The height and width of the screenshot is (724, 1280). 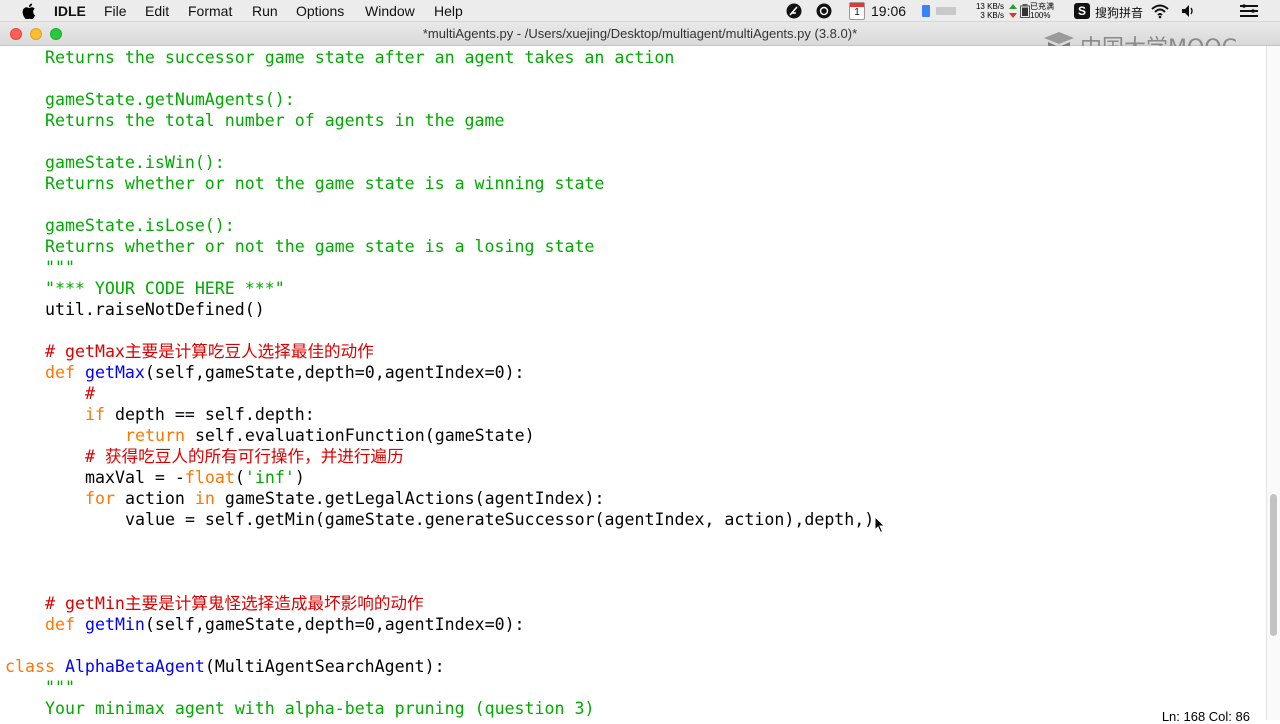 What do you see at coordinates (115, 162) in the screenshot?
I see `code-line: gameState.isWin():` at bounding box center [115, 162].